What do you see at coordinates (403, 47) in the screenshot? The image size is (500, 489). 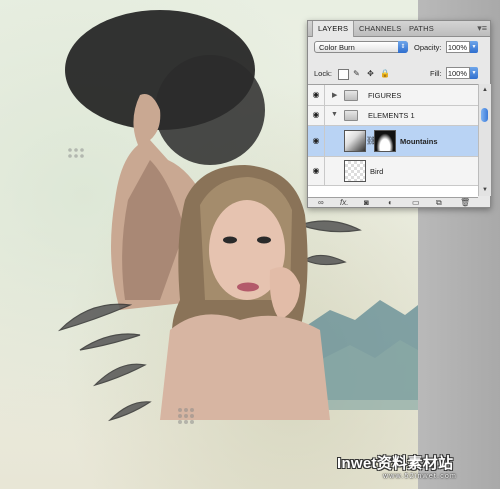 I see `chevron-updown-icon: ⇕` at bounding box center [403, 47].